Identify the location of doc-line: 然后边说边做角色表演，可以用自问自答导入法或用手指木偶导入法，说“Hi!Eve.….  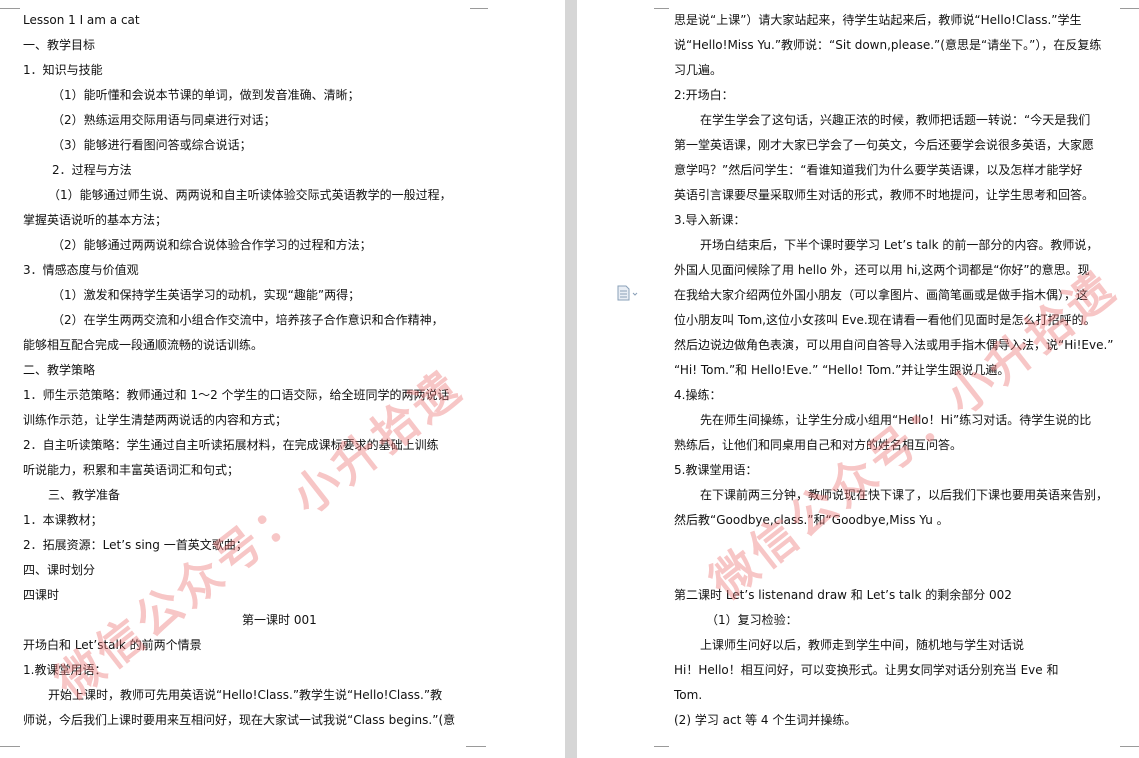
(894, 345).